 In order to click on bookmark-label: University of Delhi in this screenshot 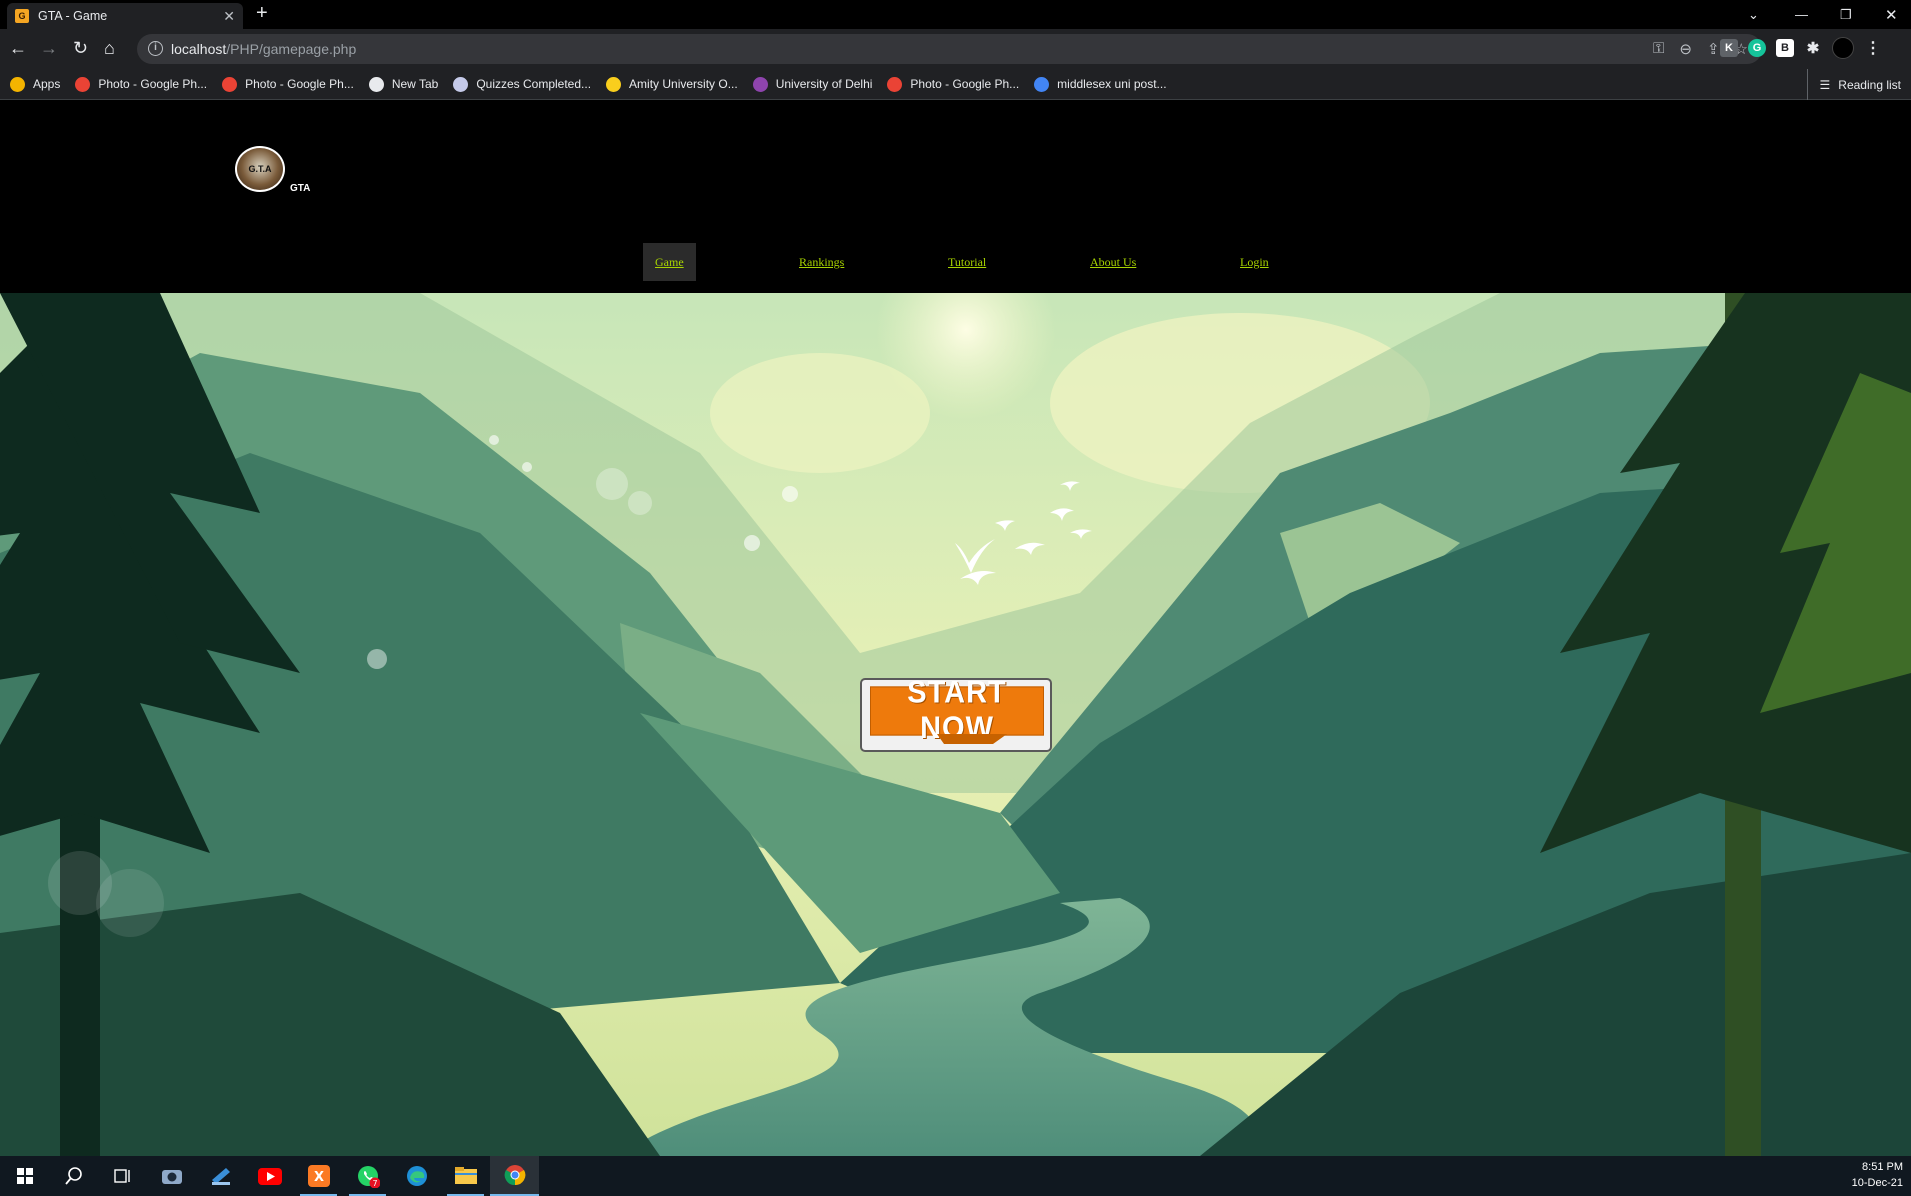, I will do `click(824, 84)`.